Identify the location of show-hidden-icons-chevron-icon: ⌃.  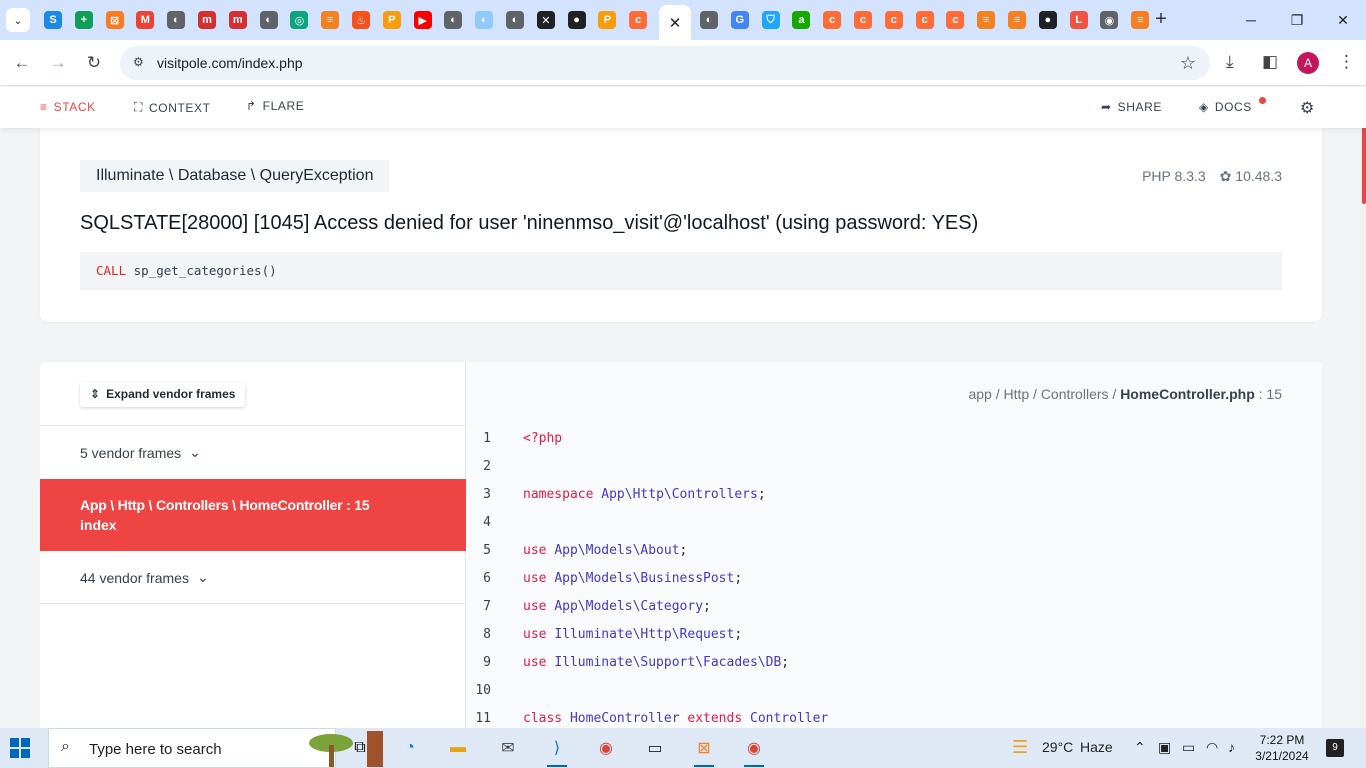
(1140, 747).